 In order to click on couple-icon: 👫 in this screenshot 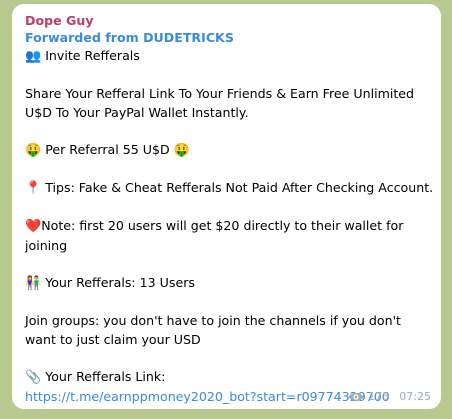, I will do `click(33, 283)`.